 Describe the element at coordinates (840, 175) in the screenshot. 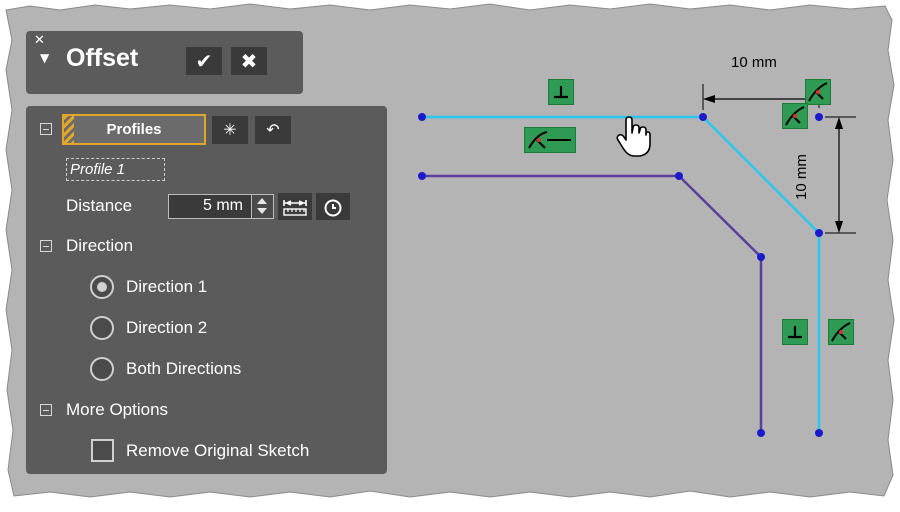

I see `vertical-dimension` at that location.